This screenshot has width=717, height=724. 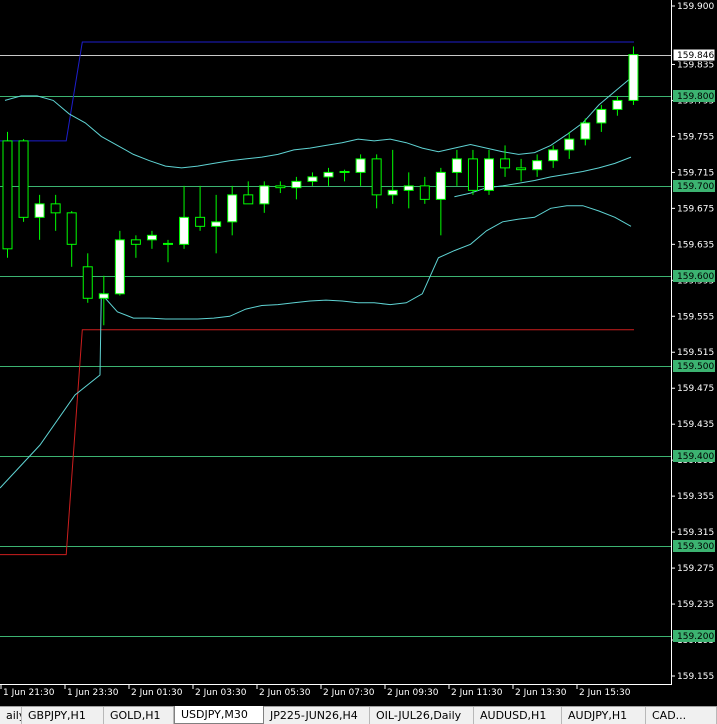 What do you see at coordinates (605, 693) in the screenshot?
I see `time-tick-label: 2 Jun 15:30` at bounding box center [605, 693].